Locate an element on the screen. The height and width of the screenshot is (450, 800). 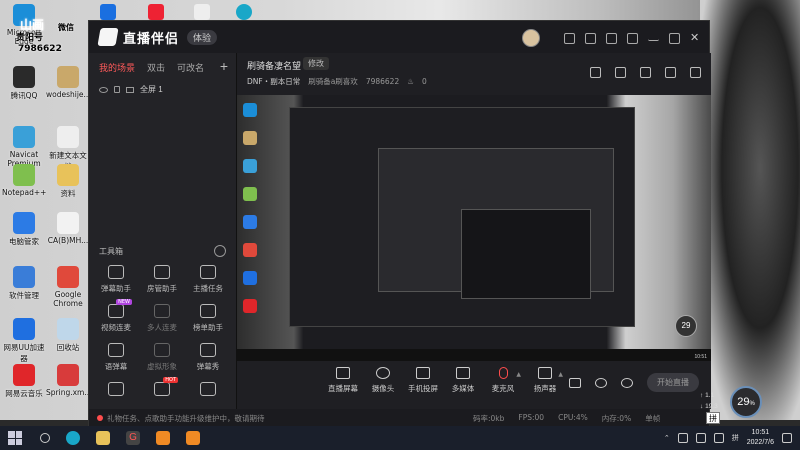
room-category: DNF・副本日常 is located at coordinates (273, 81).